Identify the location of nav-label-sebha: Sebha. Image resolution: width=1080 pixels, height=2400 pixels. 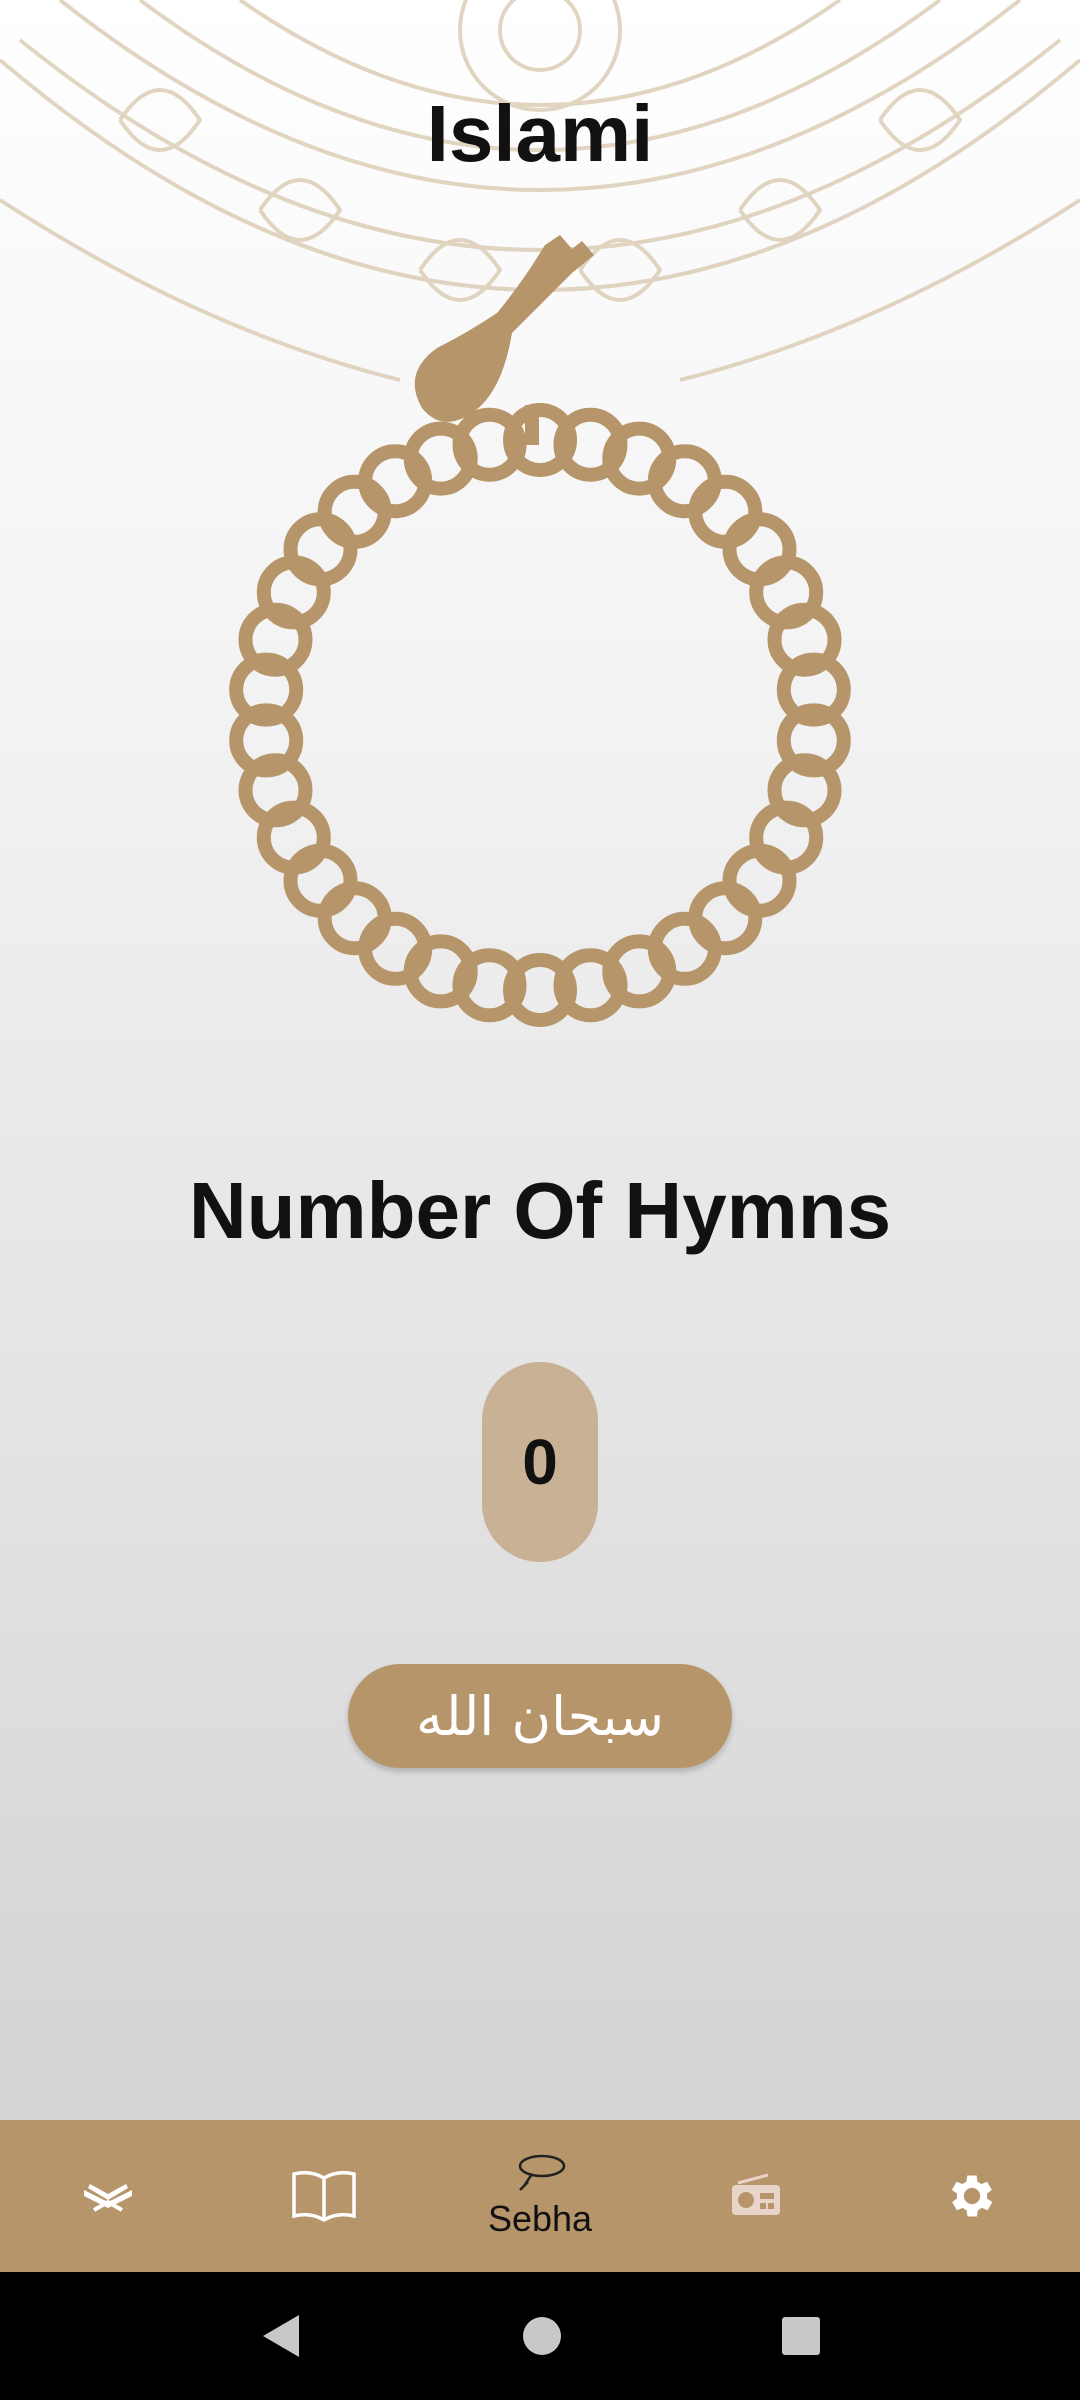
(540, 2218).